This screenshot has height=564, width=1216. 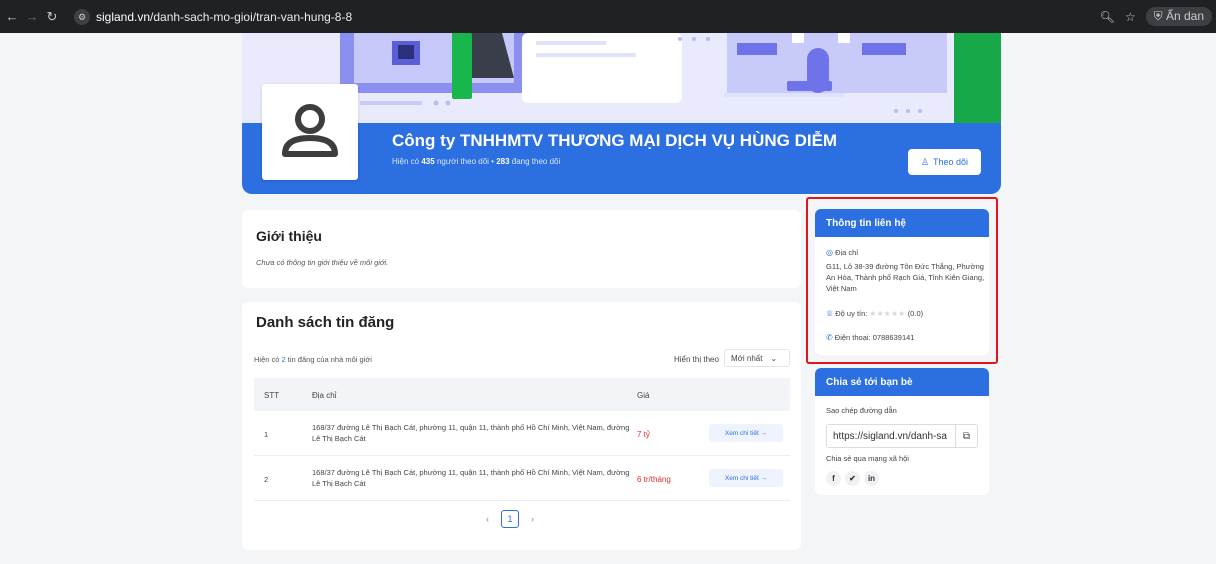 I want to click on user-icon, so click(x=310, y=130).